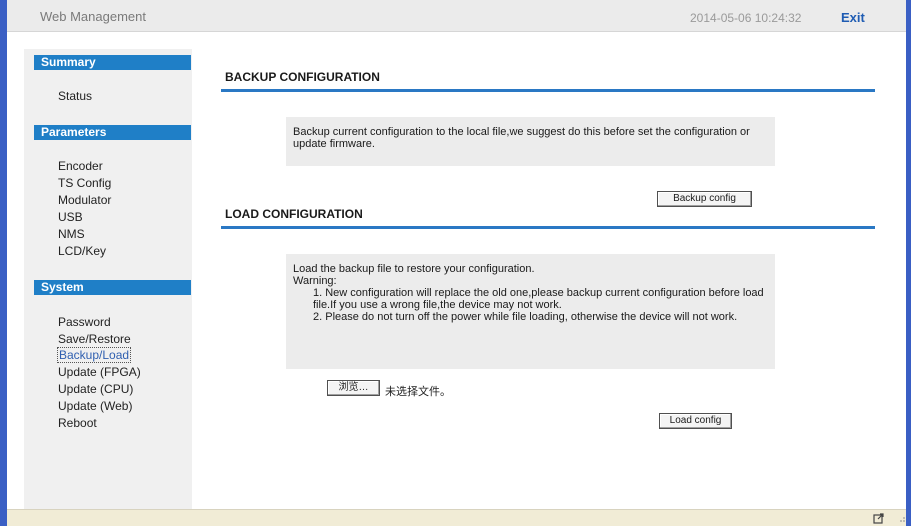 The image size is (911, 526). Describe the element at coordinates (695, 421) in the screenshot. I see `load-config-button: Load config` at that location.